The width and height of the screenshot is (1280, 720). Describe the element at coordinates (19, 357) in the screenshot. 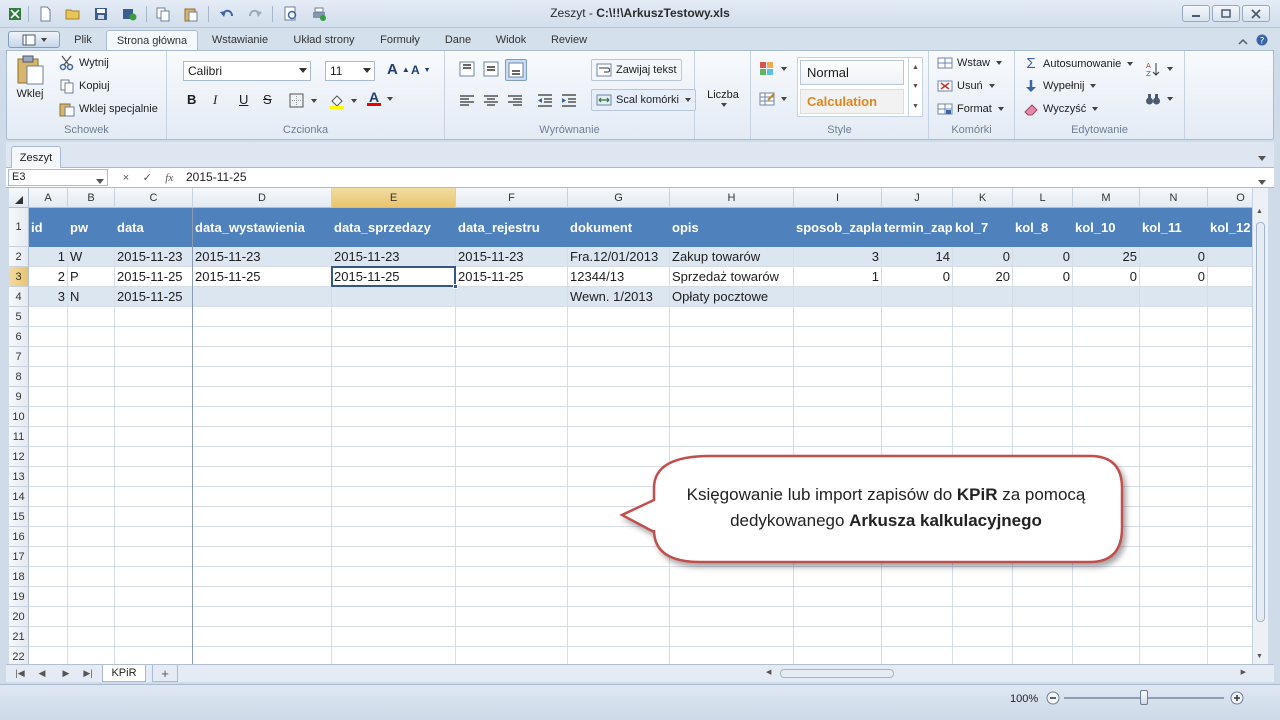

I see `row-header-7: 7` at that location.